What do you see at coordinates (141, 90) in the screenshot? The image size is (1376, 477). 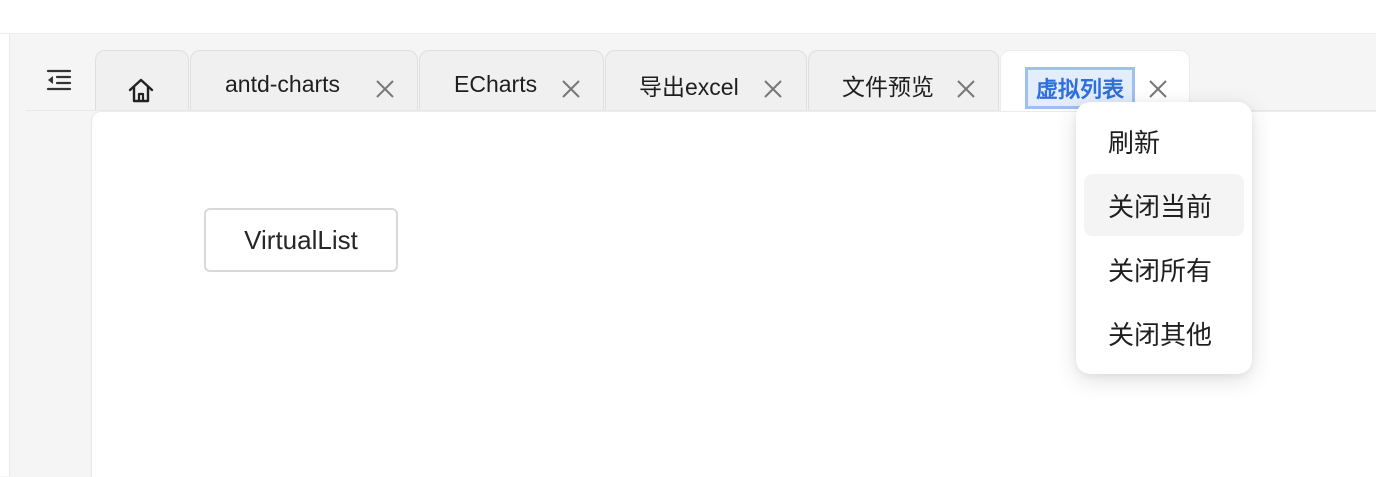 I see `home-icon` at bounding box center [141, 90].